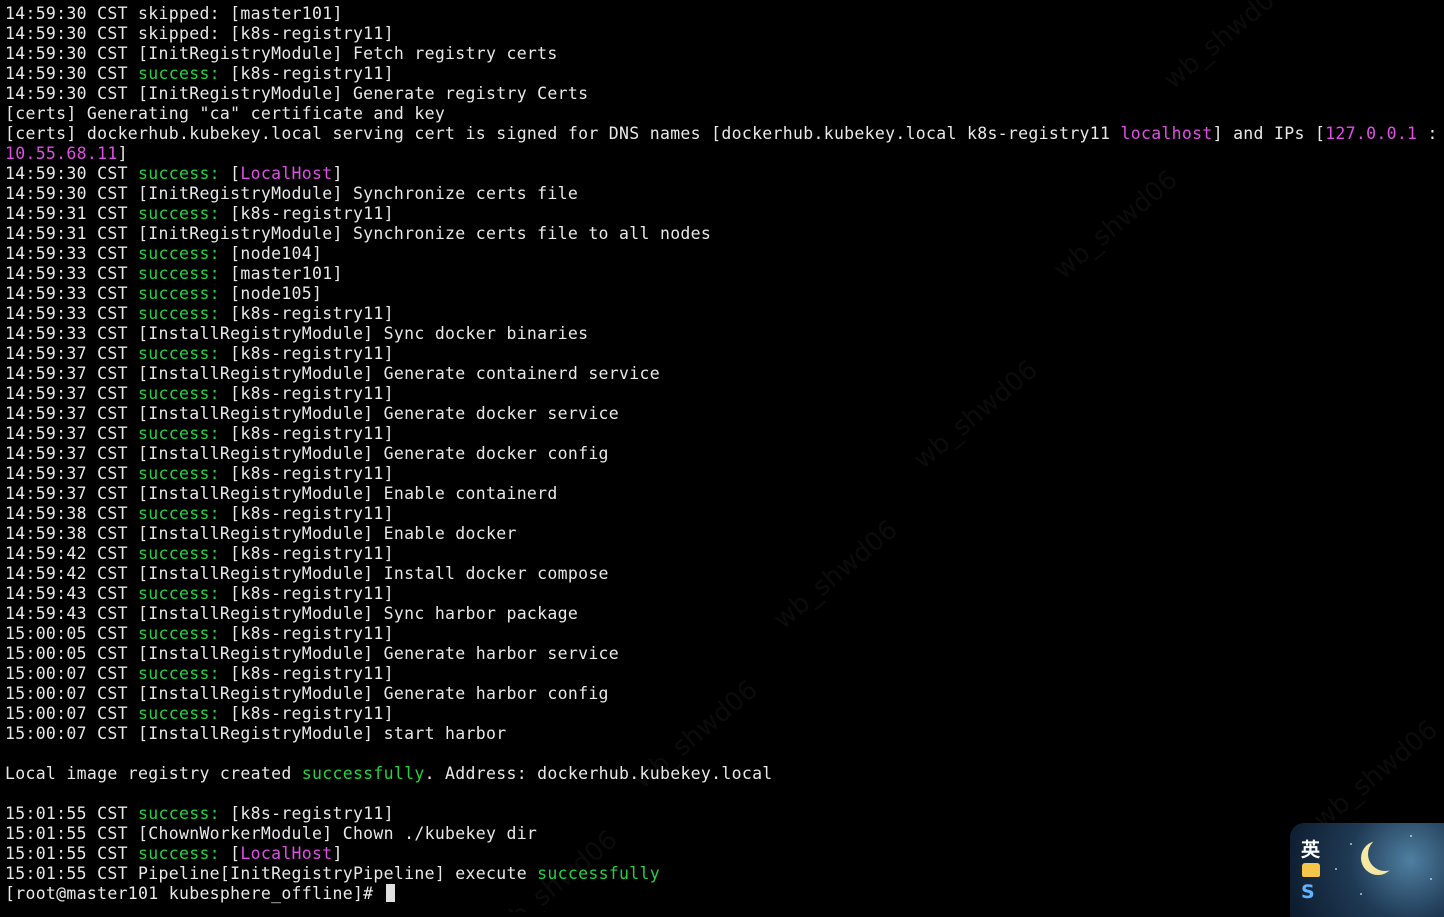 This screenshot has height=917, width=1444. Describe the element at coordinates (722, 174) in the screenshot. I see `terminal-line: 14:59:30 CST success: [LocalHost]` at that location.